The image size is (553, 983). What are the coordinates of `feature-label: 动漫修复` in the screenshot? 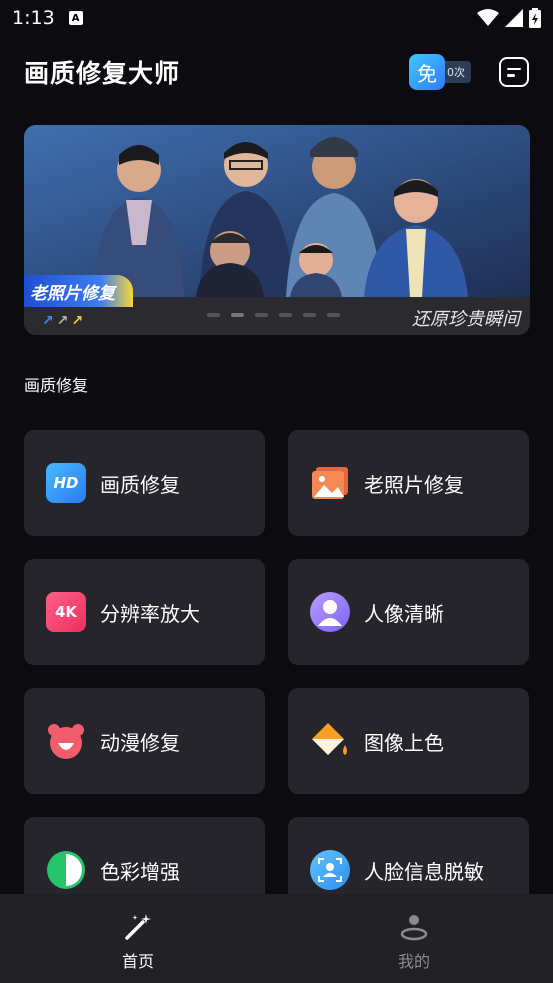 It's located at (140, 742).